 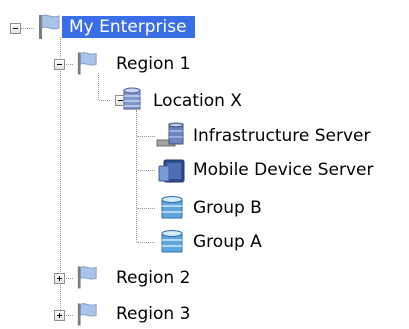 I want to click on tree-node-label: Mobile Device Server, so click(x=283, y=170).